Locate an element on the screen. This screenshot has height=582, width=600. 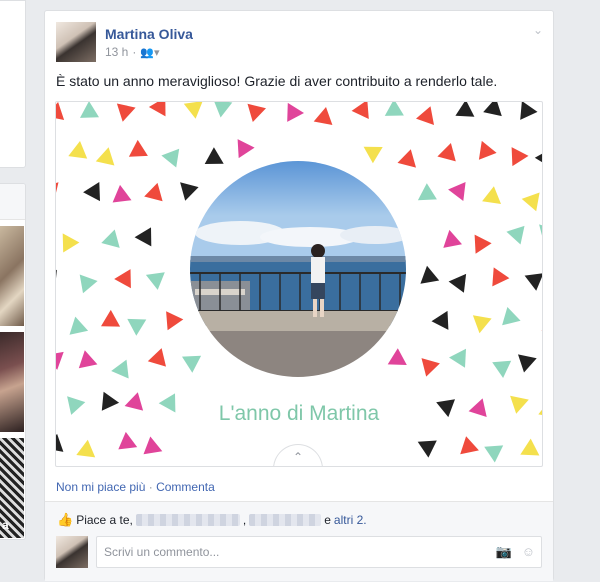
unlike-link: Non mi piace più is located at coordinates (100, 487).